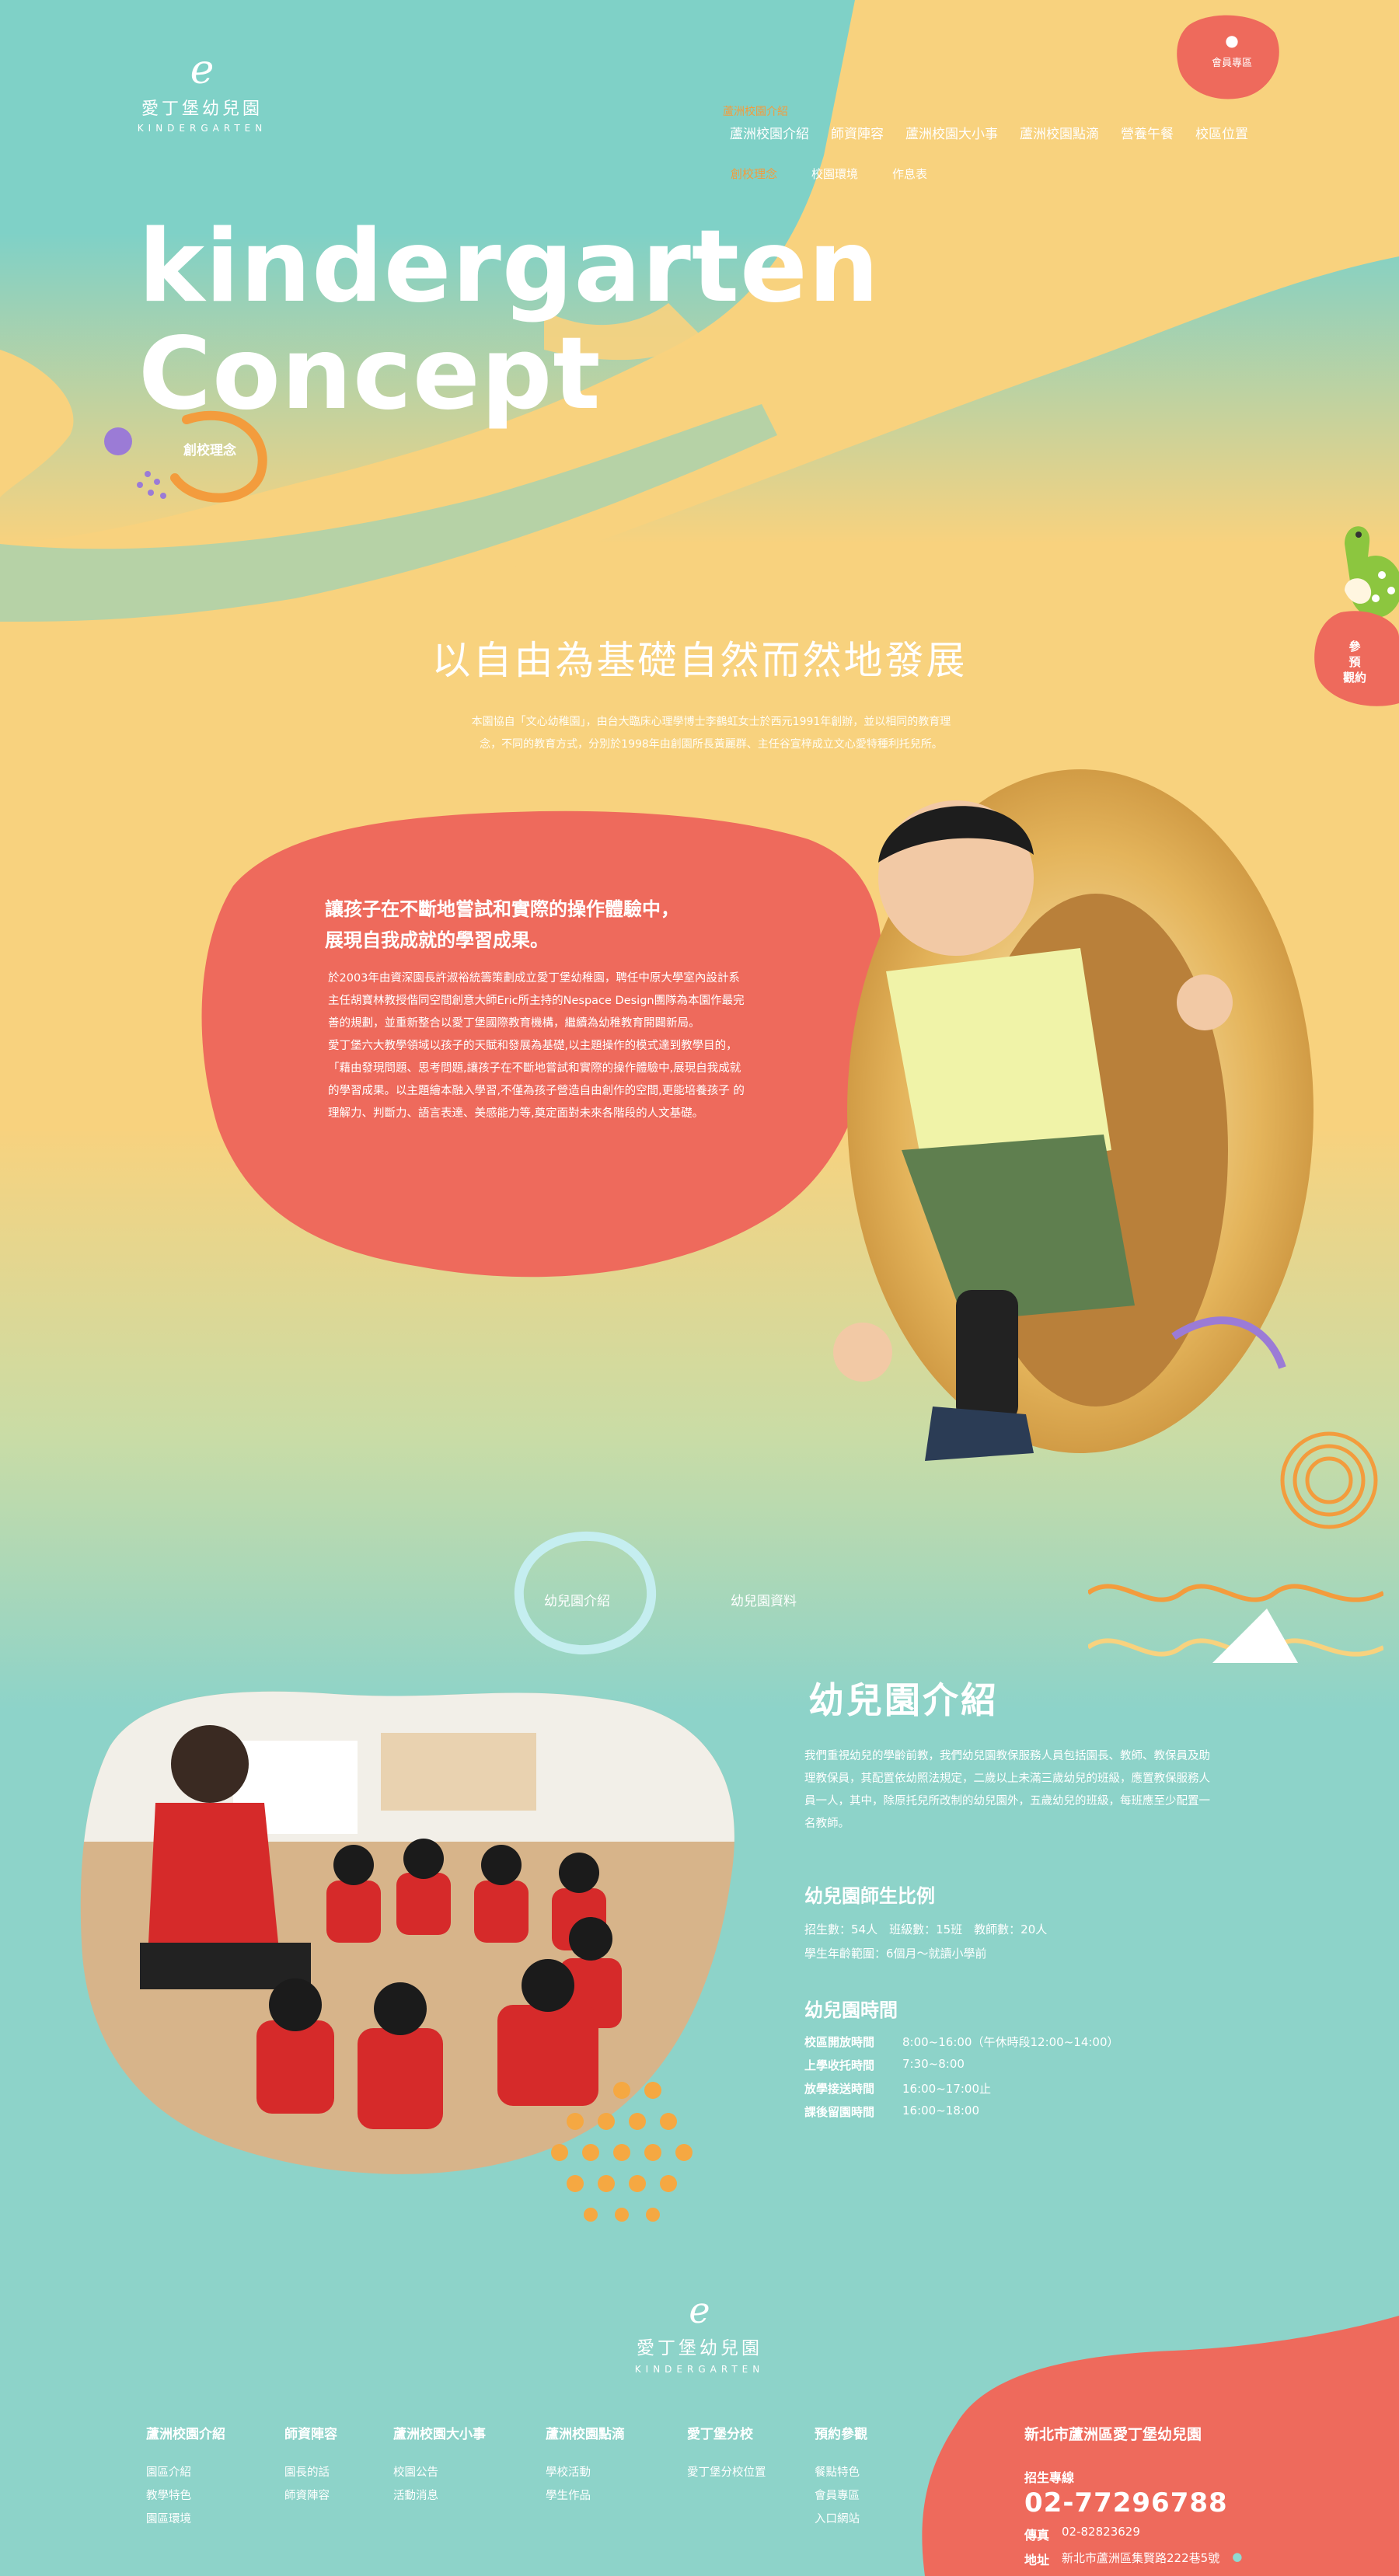  What do you see at coordinates (310, 2472) in the screenshot?
I see `footer-link: 園長的話` at bounding box center [310, 2472].